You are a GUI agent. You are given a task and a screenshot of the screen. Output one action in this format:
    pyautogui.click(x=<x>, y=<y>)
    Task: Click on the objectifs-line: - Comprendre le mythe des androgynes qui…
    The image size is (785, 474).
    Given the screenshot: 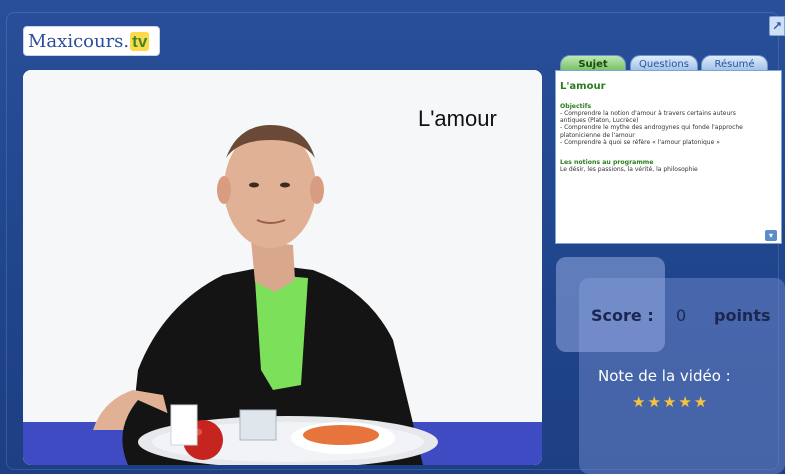 What is the action you would take?
    pyautogui.click(x=651, y=128)
    